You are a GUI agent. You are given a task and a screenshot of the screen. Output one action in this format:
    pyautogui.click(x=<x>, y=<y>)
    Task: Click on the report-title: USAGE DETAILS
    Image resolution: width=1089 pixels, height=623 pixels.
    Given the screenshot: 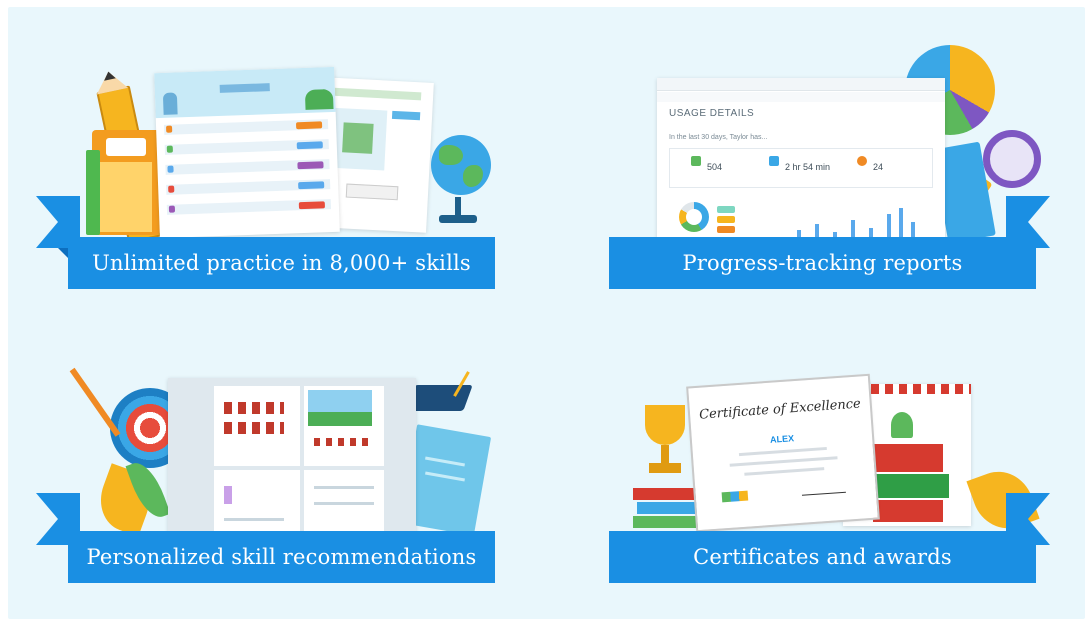 What is the action you would take?
    pyautogui.click(x=712, y=113)
    